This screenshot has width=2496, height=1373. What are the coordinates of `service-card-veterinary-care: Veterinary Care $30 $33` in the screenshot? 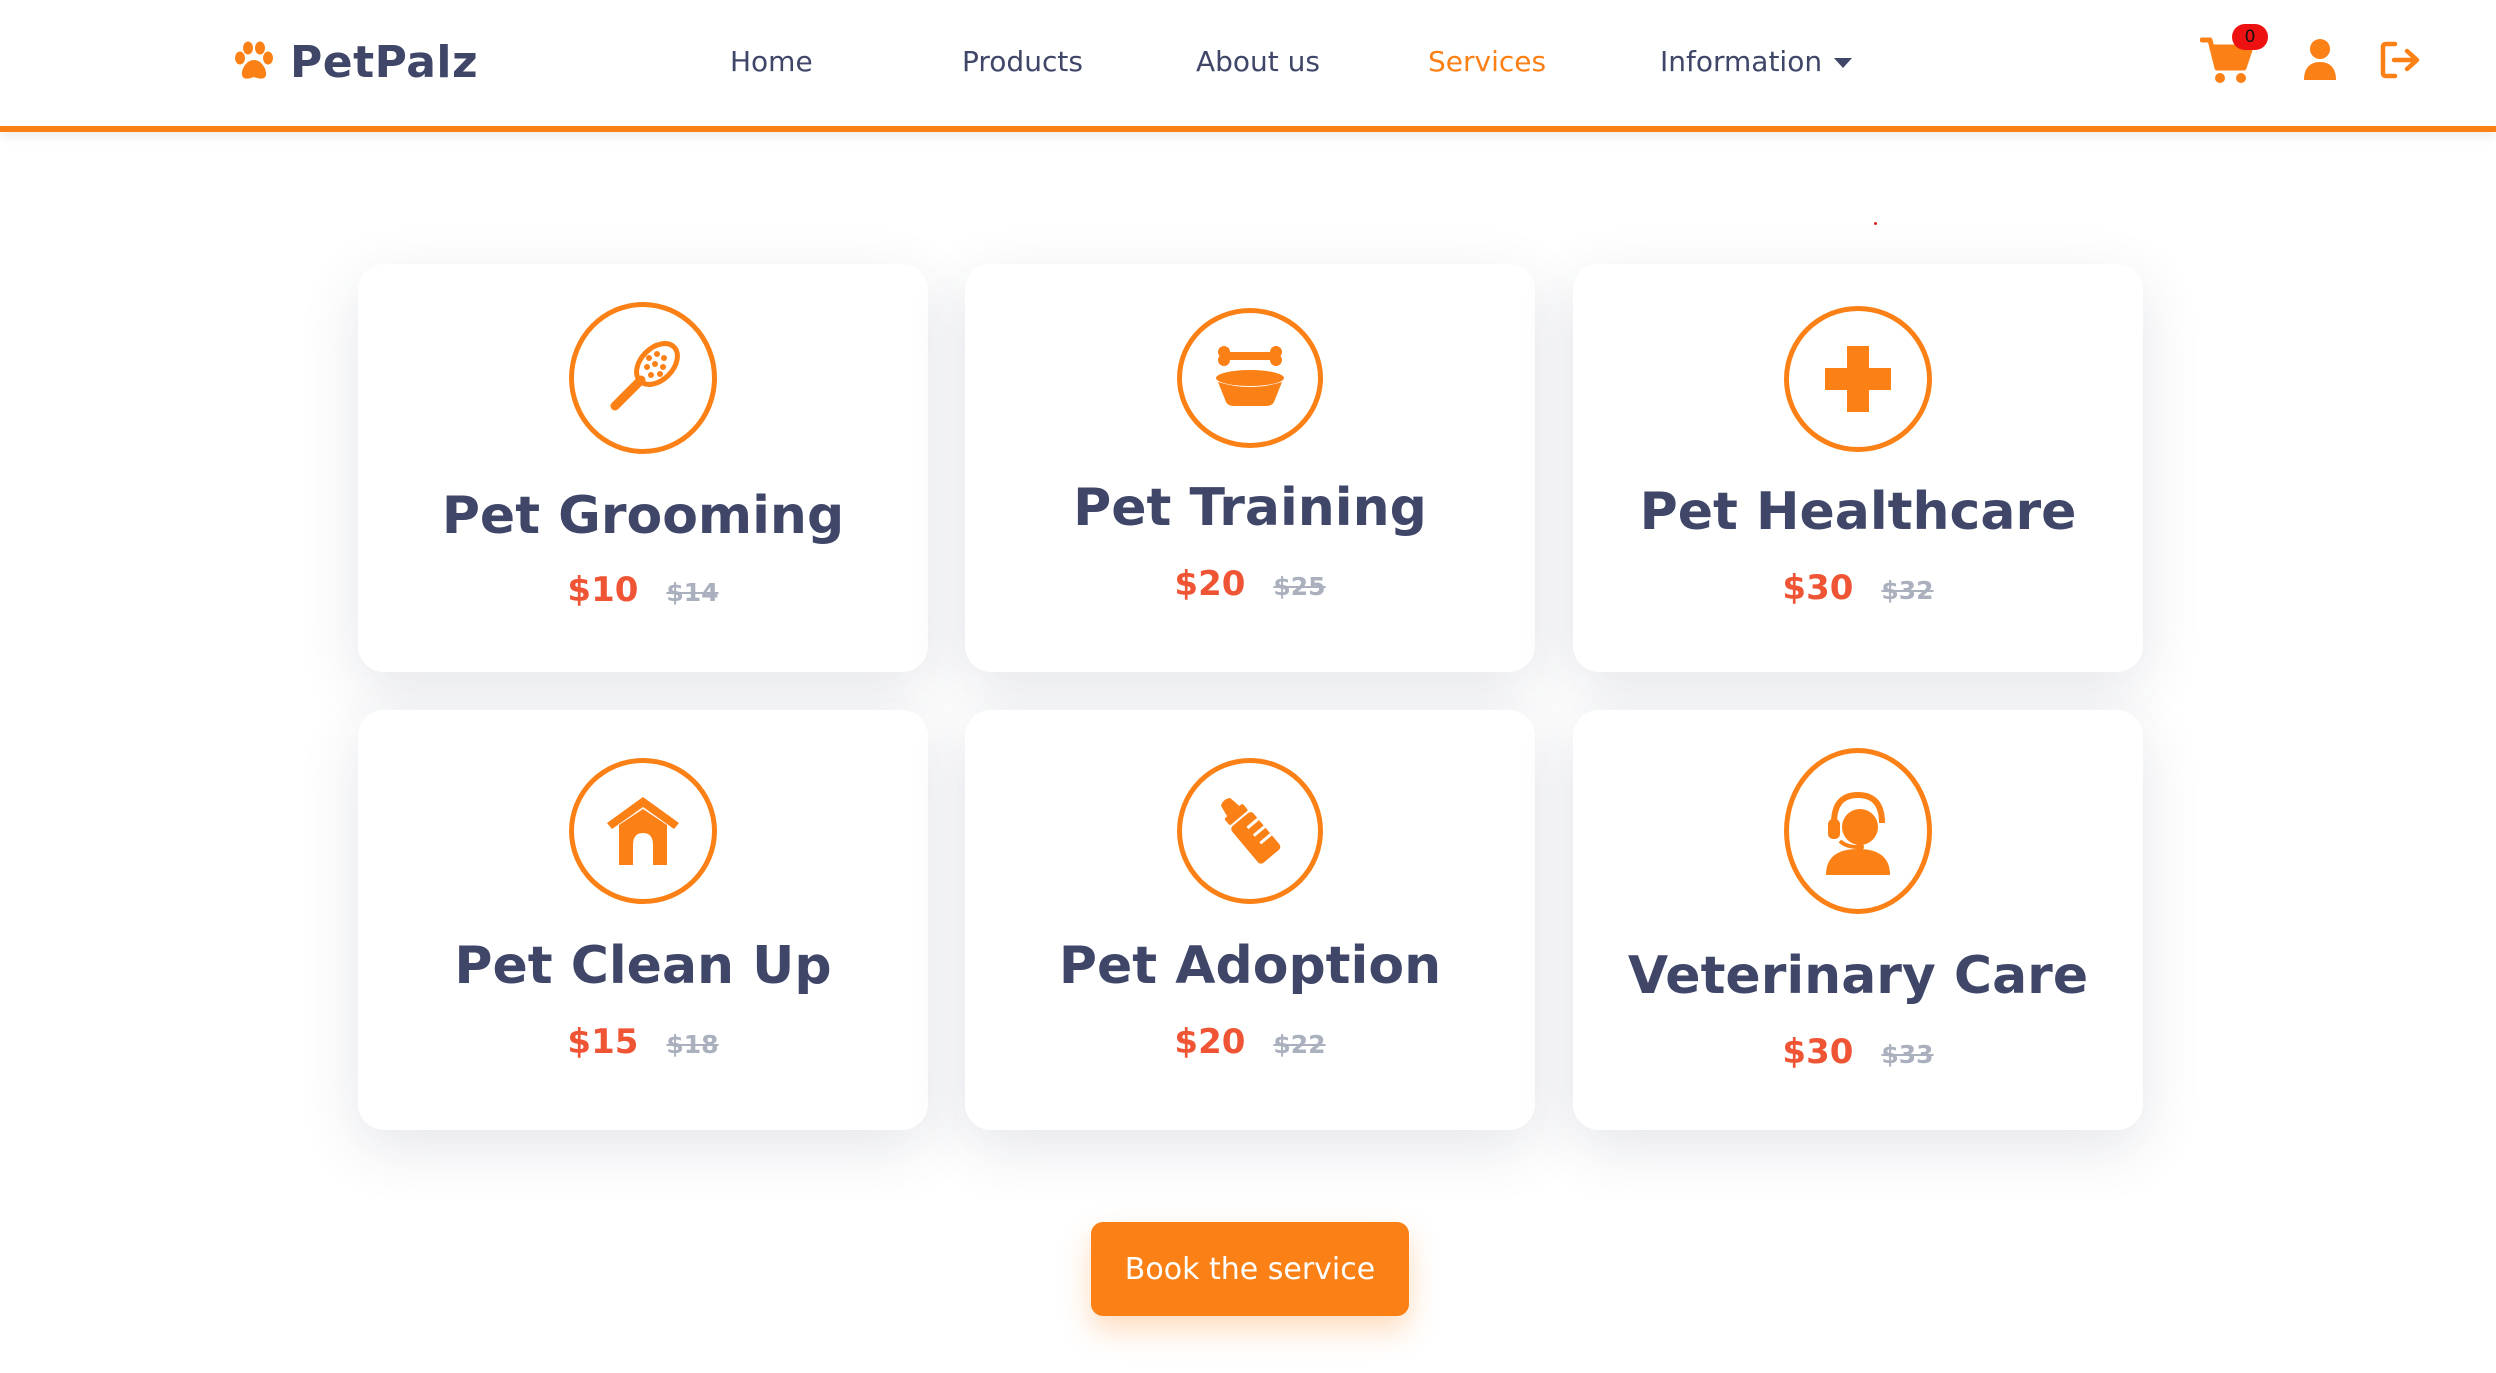 It's located at (1858, 920).